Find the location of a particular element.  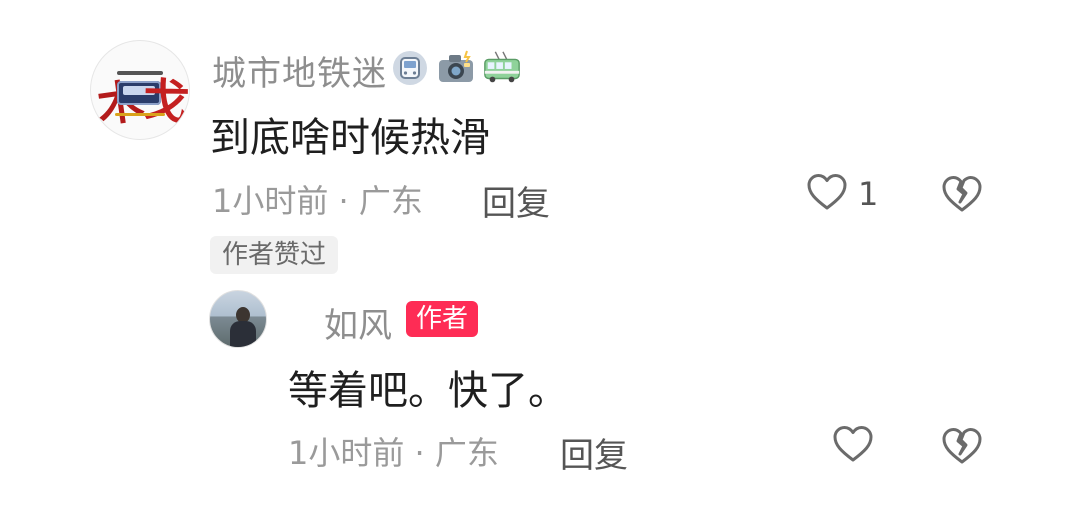

avatar-person-body is located at coordinates (243, 334).